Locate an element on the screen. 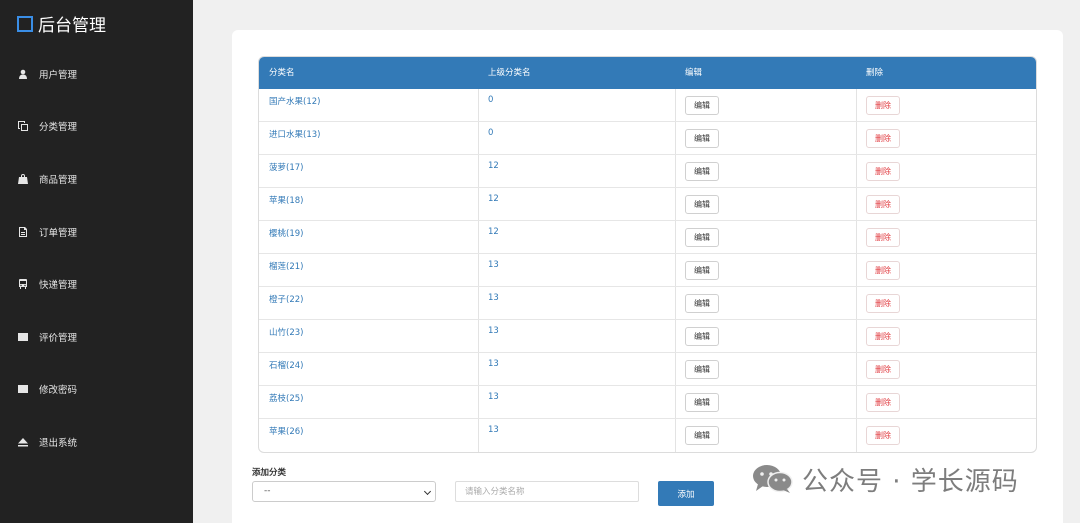 The height and width of the screenshot is (523, 1080). sidebar-item-orders: 订单管理 is located at coordinates (47, 232).